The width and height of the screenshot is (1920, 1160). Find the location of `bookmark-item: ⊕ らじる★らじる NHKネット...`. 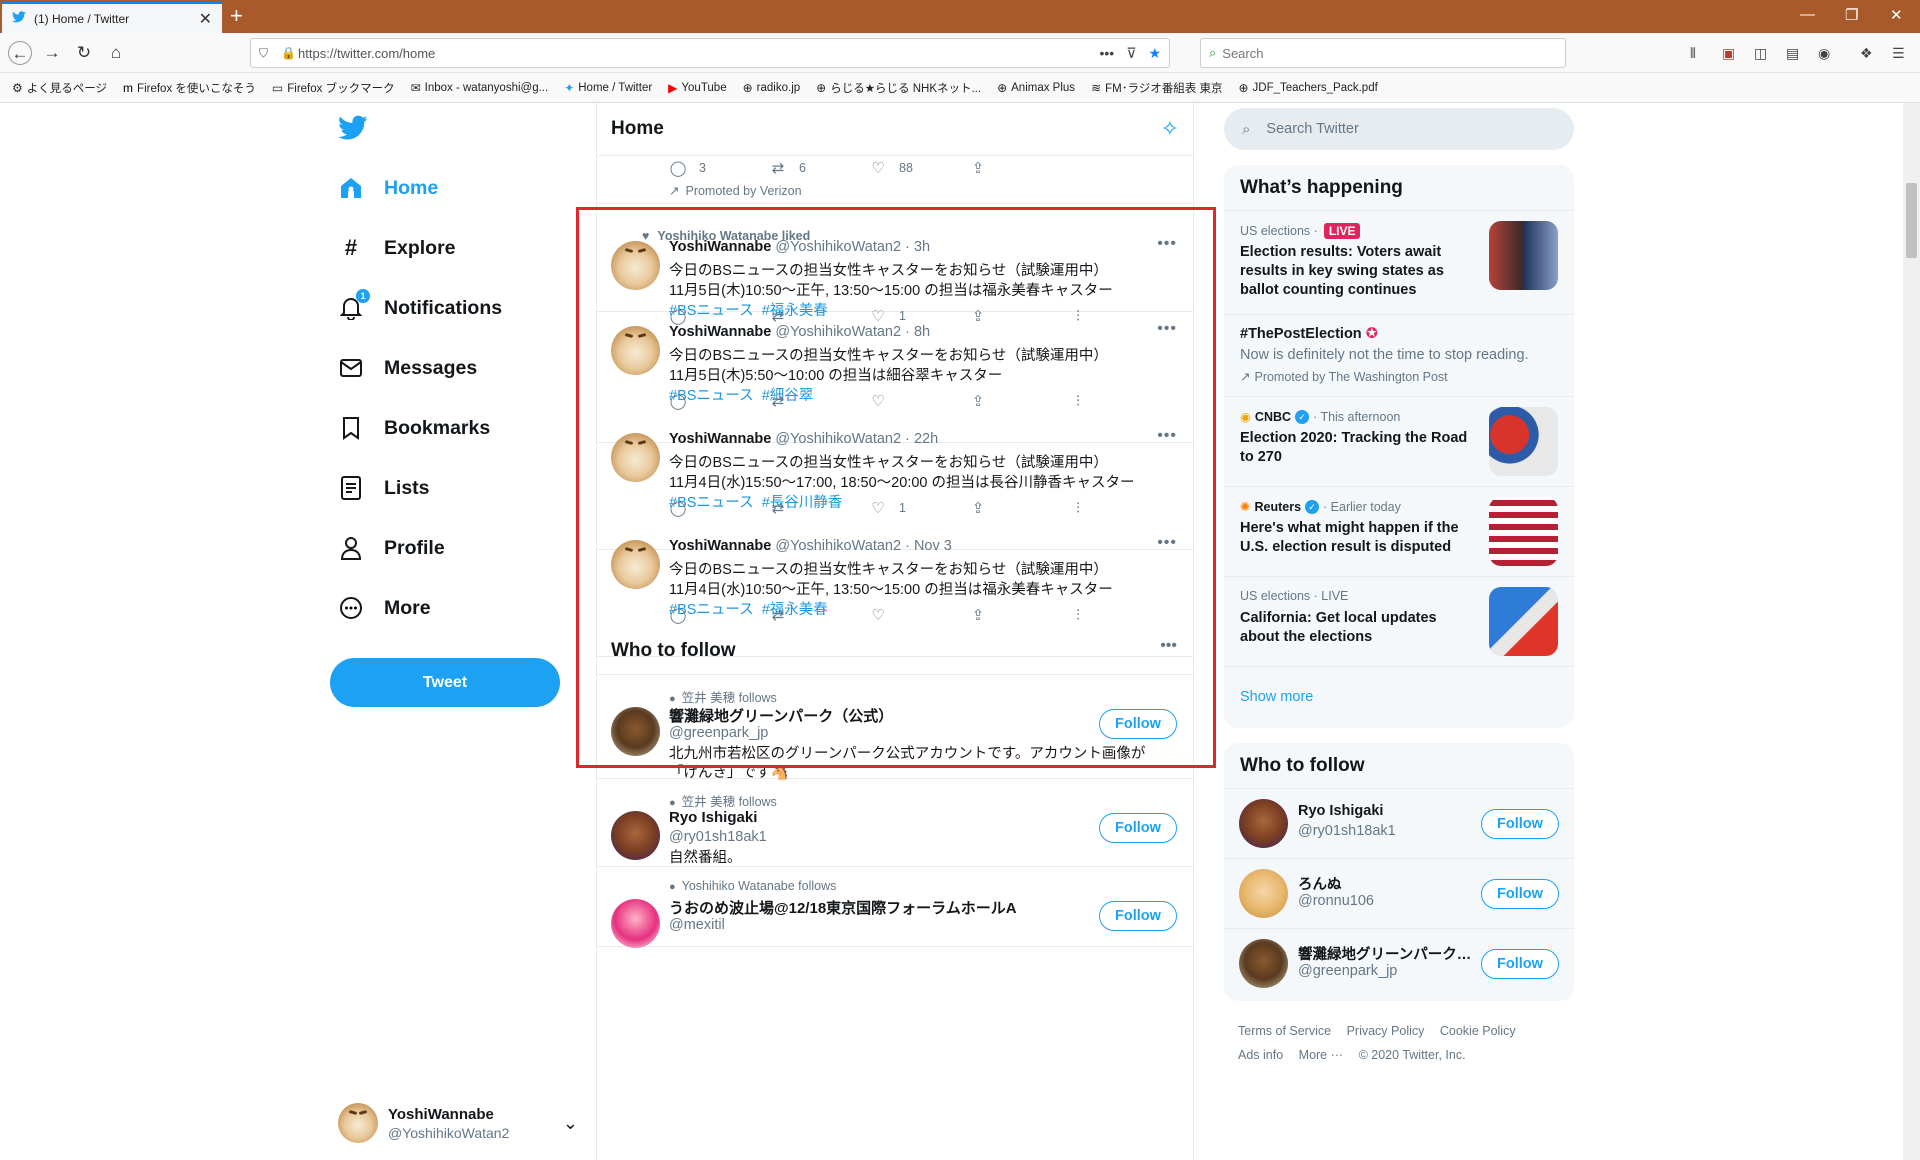

bookmark-item: ⊕ らじる★らじる NHKネット... is located at coordinates (898, 88).